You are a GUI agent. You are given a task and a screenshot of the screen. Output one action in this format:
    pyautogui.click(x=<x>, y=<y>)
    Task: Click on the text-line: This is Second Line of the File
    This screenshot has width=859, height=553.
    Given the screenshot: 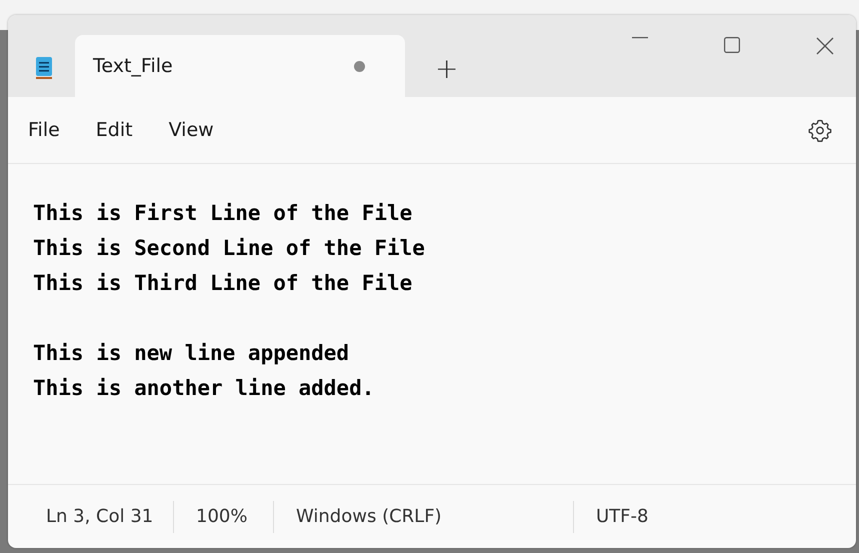 What is the action you would take?
    pyautogui.click(x=229, y=248)
    